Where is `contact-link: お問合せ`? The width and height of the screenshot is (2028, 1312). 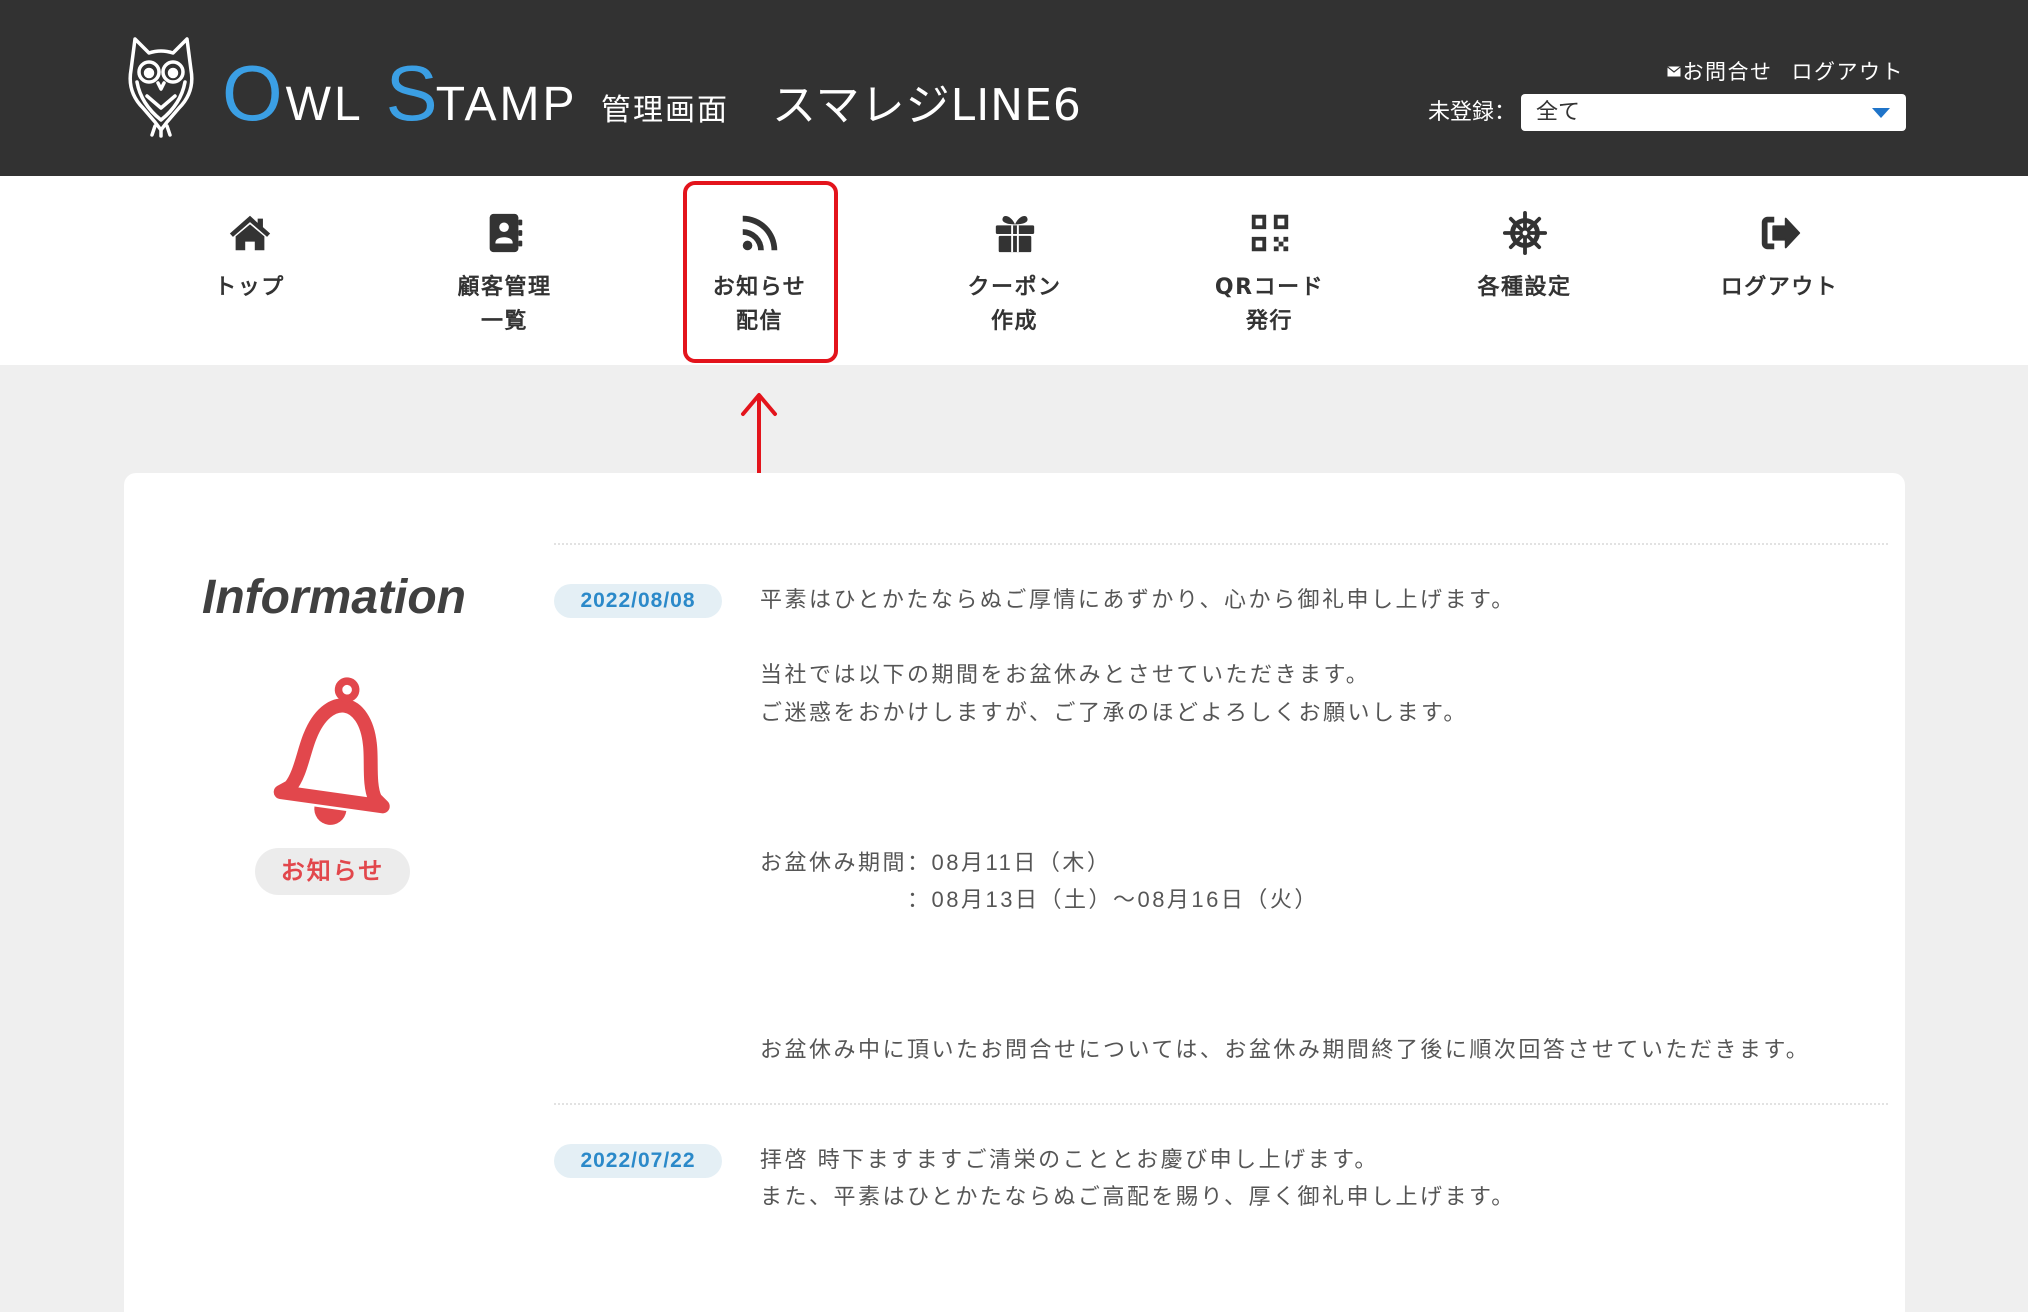 contact-link: お問合せ is located at coordinates (1719, 71).